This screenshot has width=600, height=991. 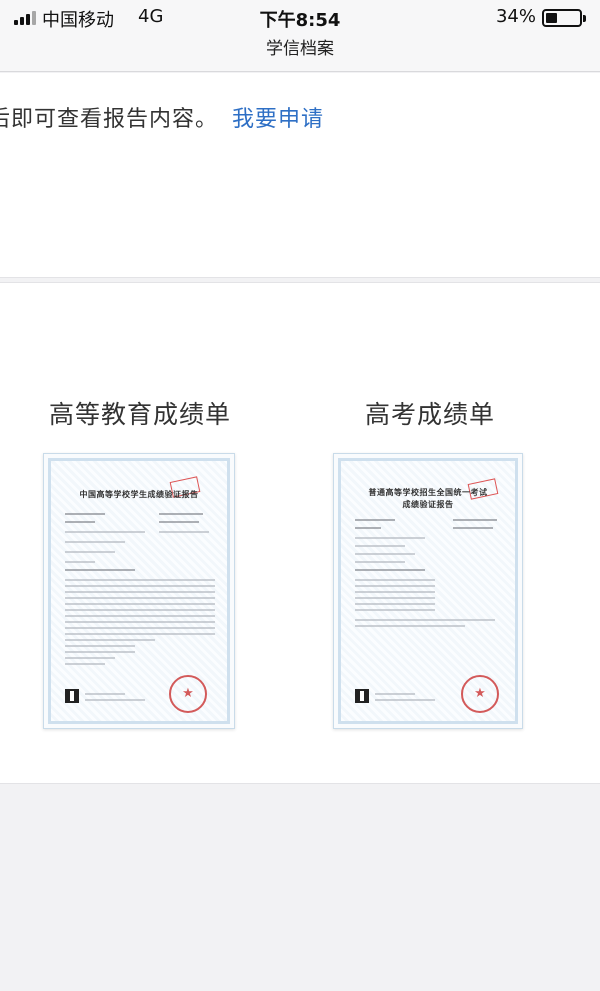 I want to click on doc-heading-line1: 普通高等学校招生全国统一考试, so click(x=428, y=492).